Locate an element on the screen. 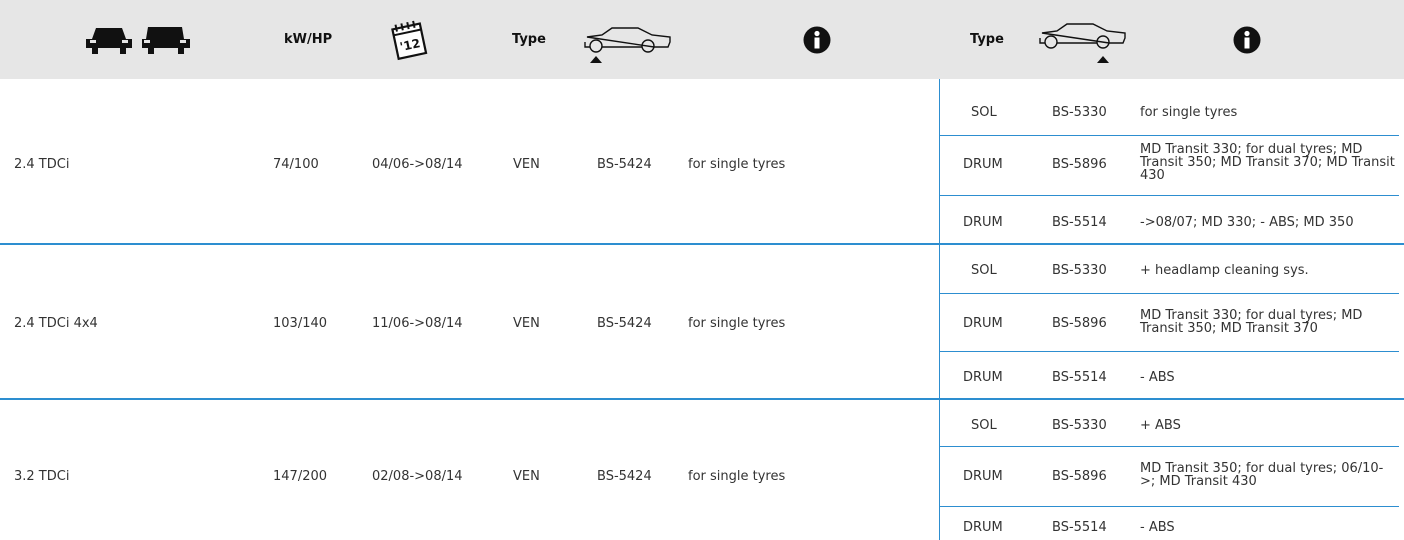 The height and width of the screenshot is (540, 1404). model-cell: 2.4 TDCi is located at coordinates (42, 164).